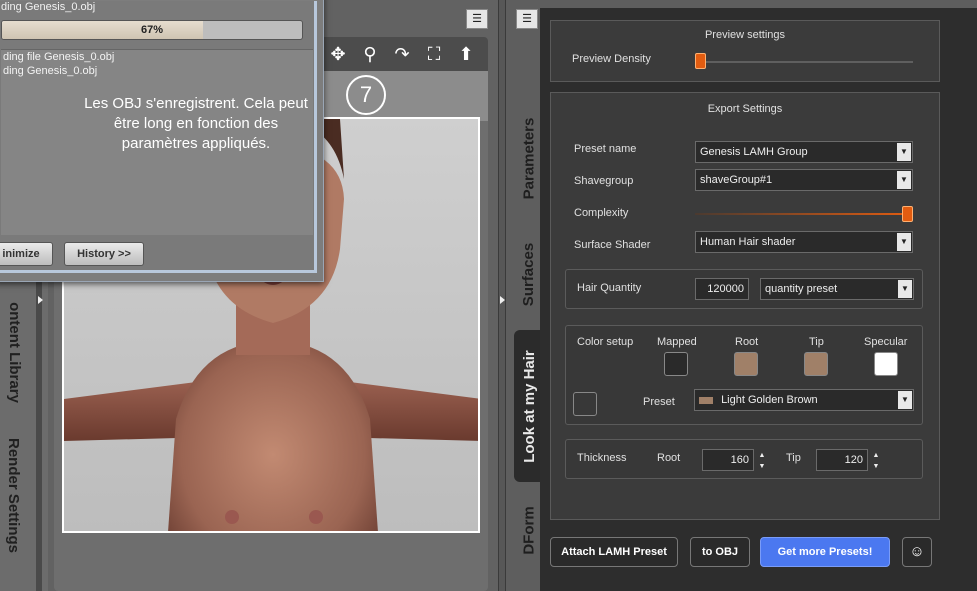 Image resolution: width=977 pixels, height=591 pixels. What do you see at coordinates (876, 461) in the screenshot?
I see `thickness-tip-spinner: ▲ ▼` at bounding box center [876, 461].